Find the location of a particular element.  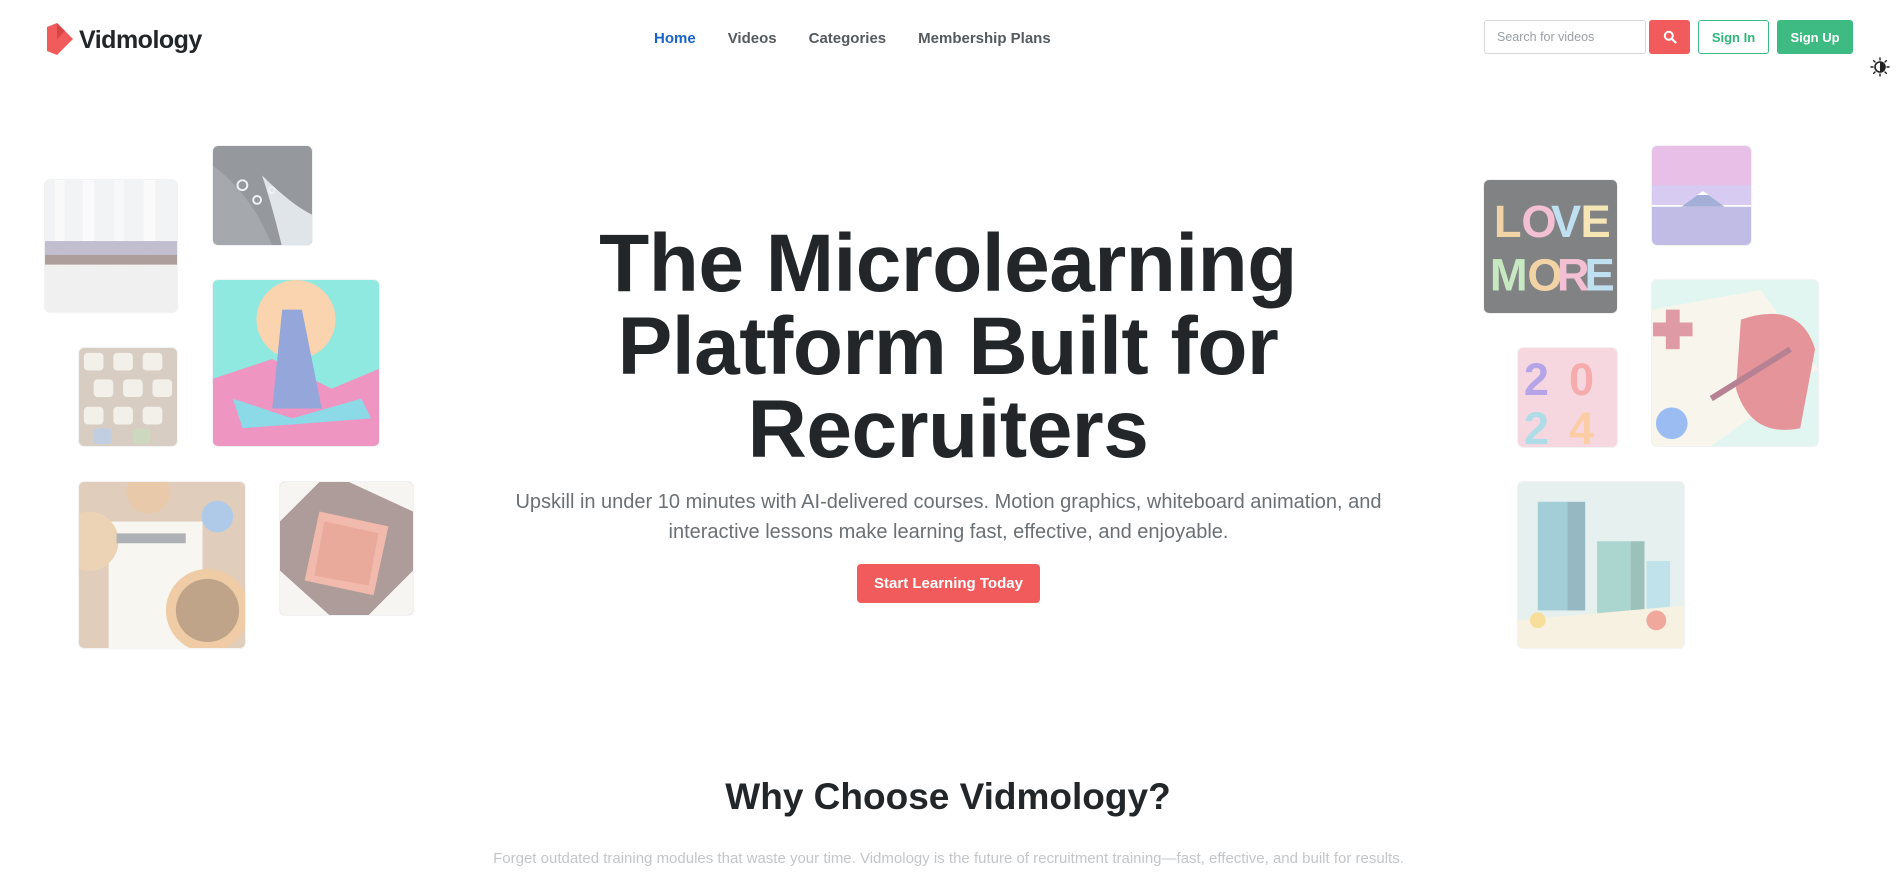

brightness-contrast-icon is located at coordinates (1880, 67).